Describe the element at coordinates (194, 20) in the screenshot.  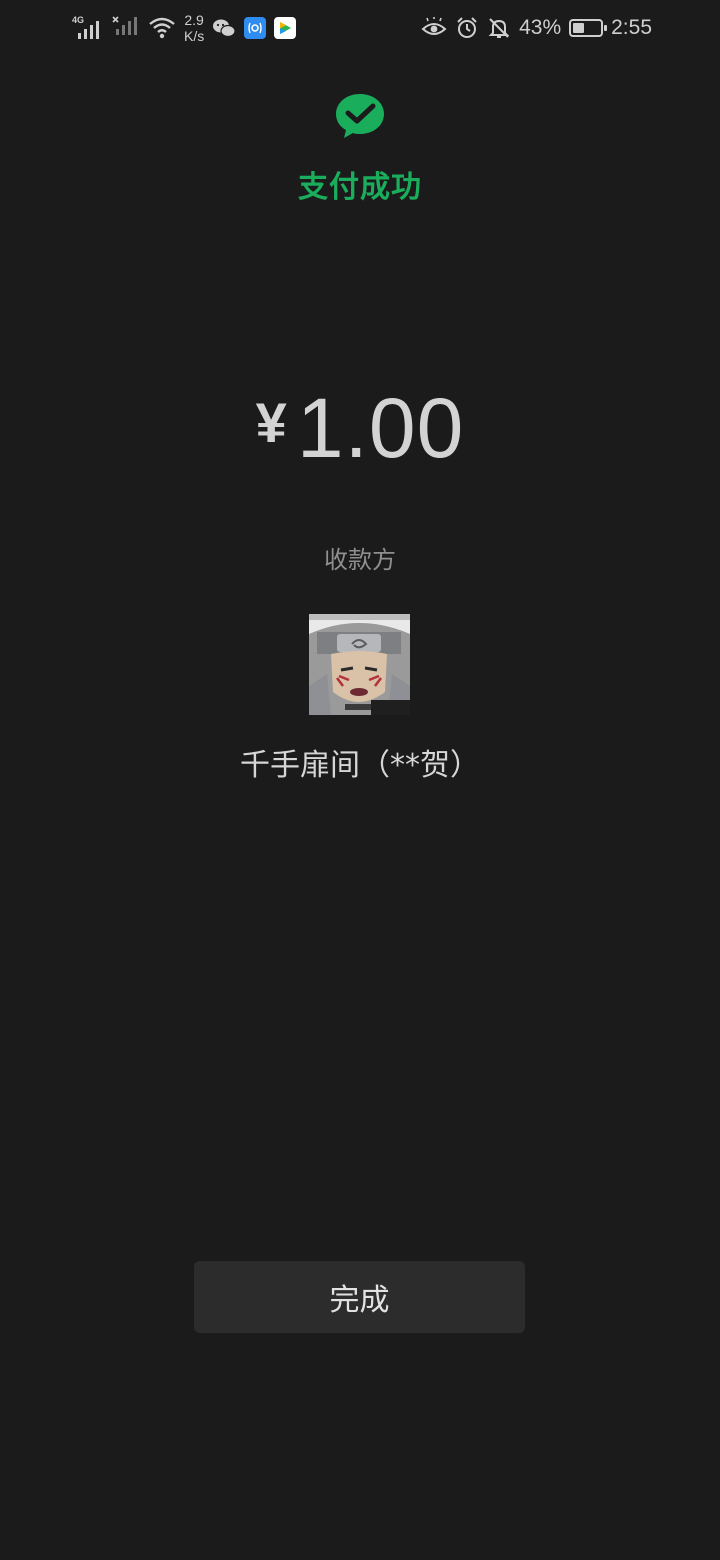
I see `network-speed-value: 2.9` at that location.